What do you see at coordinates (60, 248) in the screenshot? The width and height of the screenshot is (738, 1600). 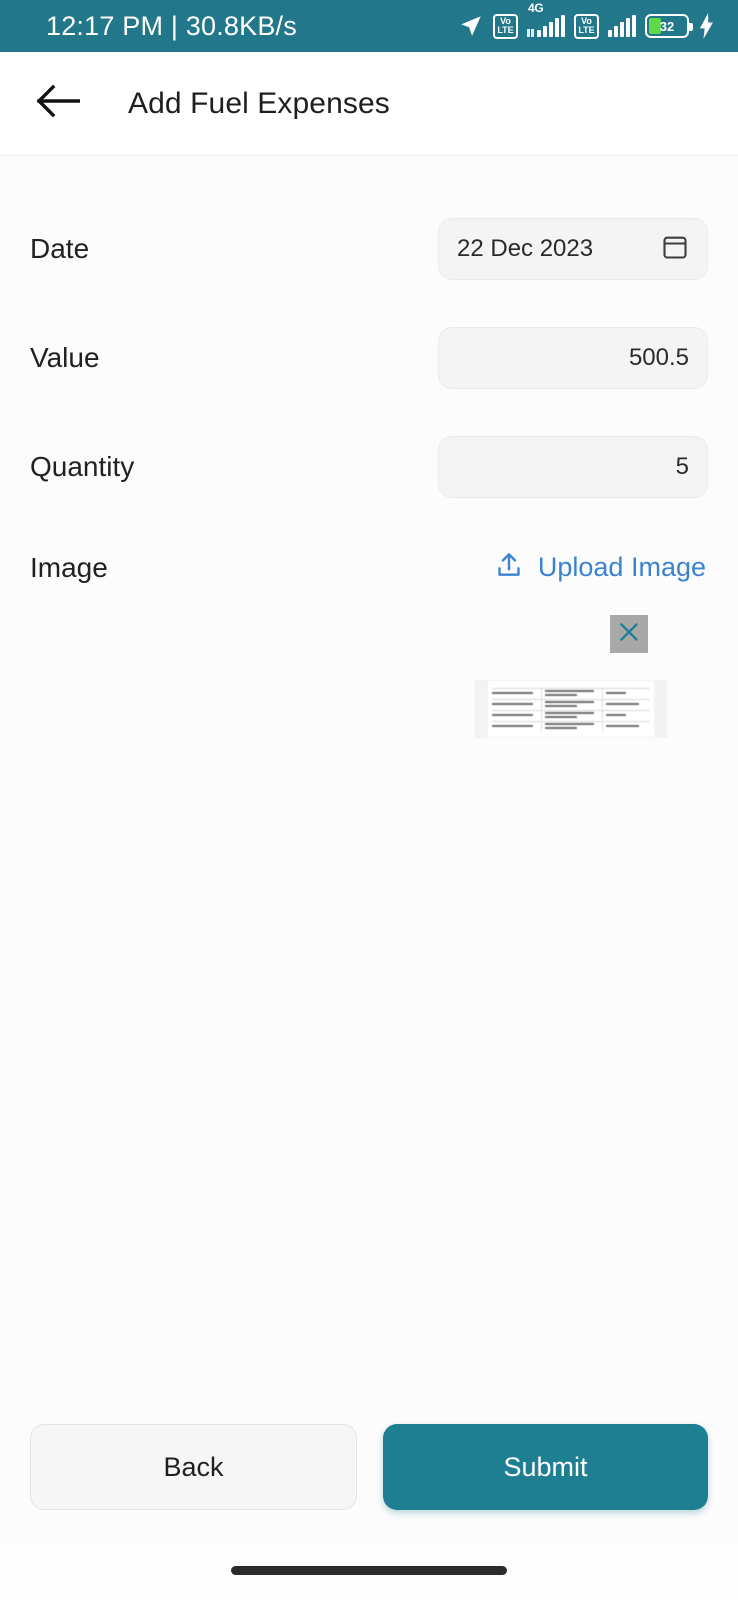 I see `date-label: Date` at bounding box center [60, 248].